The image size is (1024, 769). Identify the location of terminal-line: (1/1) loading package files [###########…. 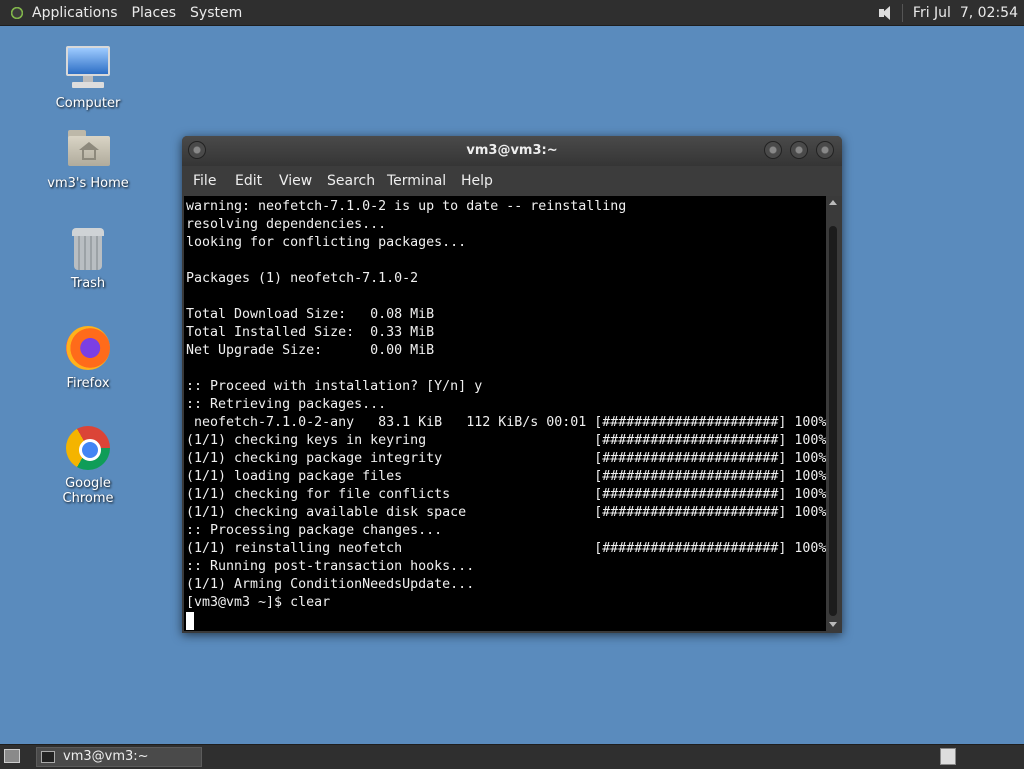
(506, 476).